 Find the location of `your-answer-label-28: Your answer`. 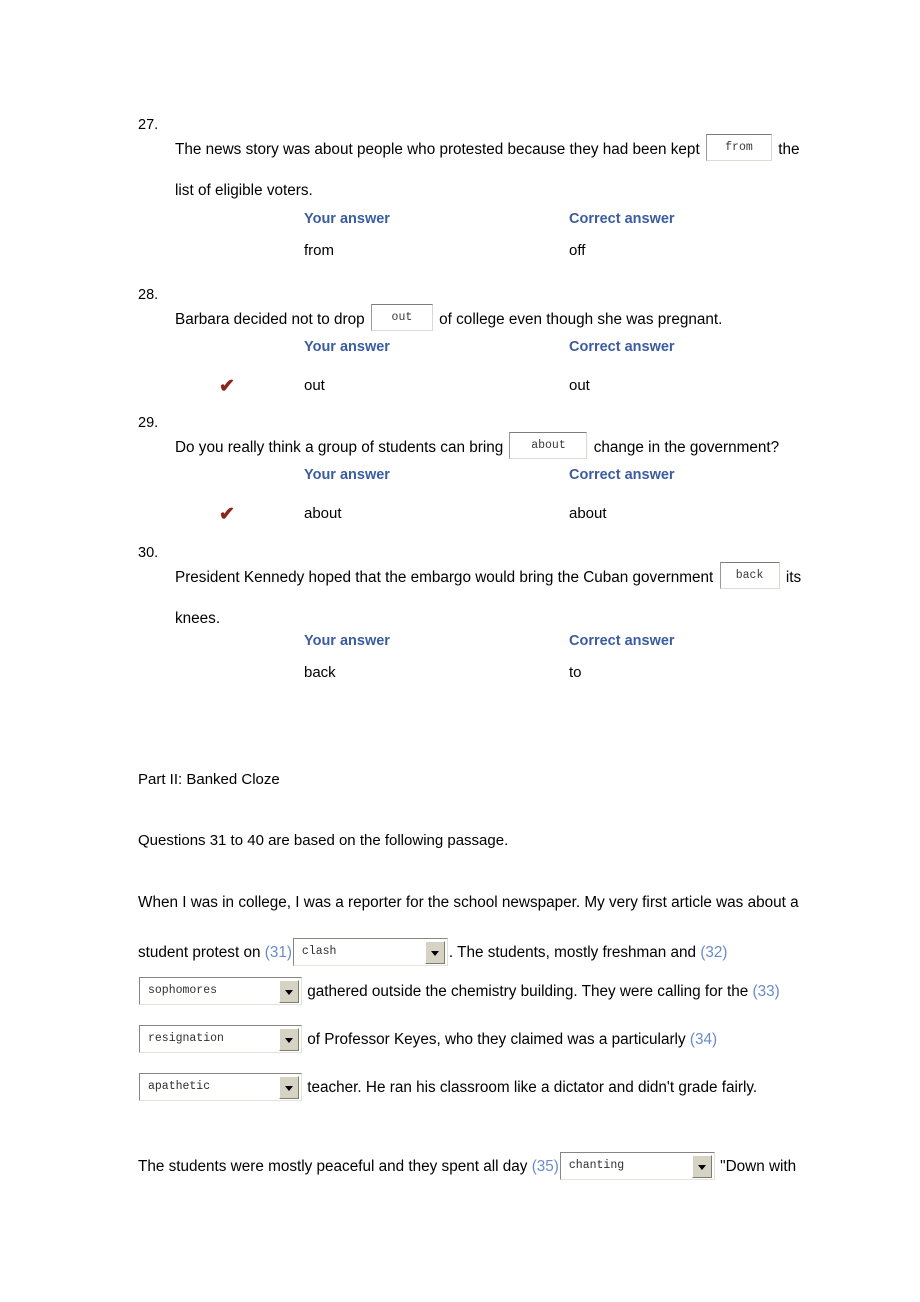

your-answer-label-28: Your answer is located at coordinates (347, 347).